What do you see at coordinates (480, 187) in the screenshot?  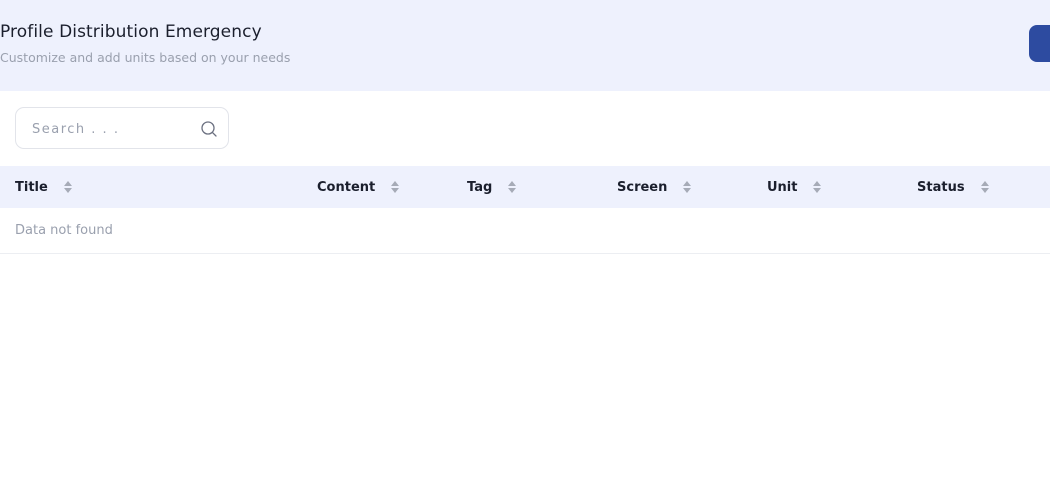 I see `column-label: Tag` at bounding box center [480, 187].